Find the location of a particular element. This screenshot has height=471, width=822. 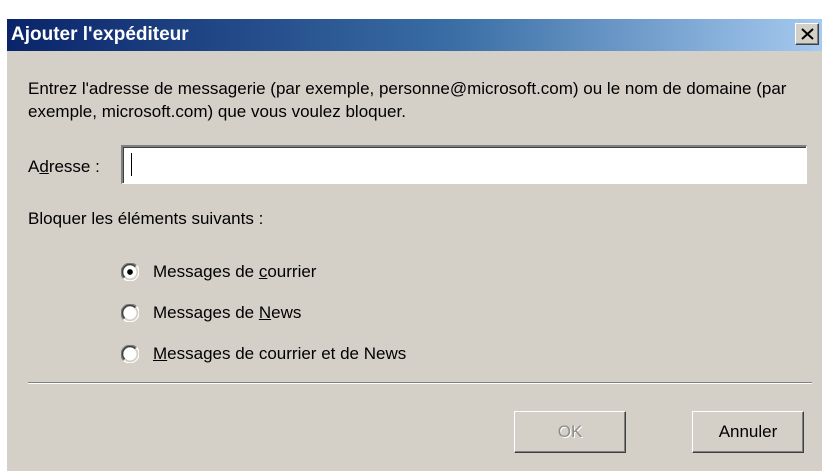

radio-mail-label: Messages de courrier is located at coordinates (235, 271).